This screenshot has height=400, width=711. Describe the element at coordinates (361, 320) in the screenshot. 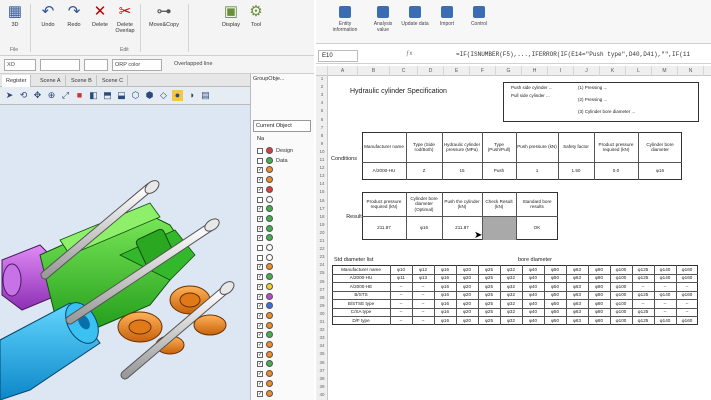

I see `std-cell: D/F type` at that location.